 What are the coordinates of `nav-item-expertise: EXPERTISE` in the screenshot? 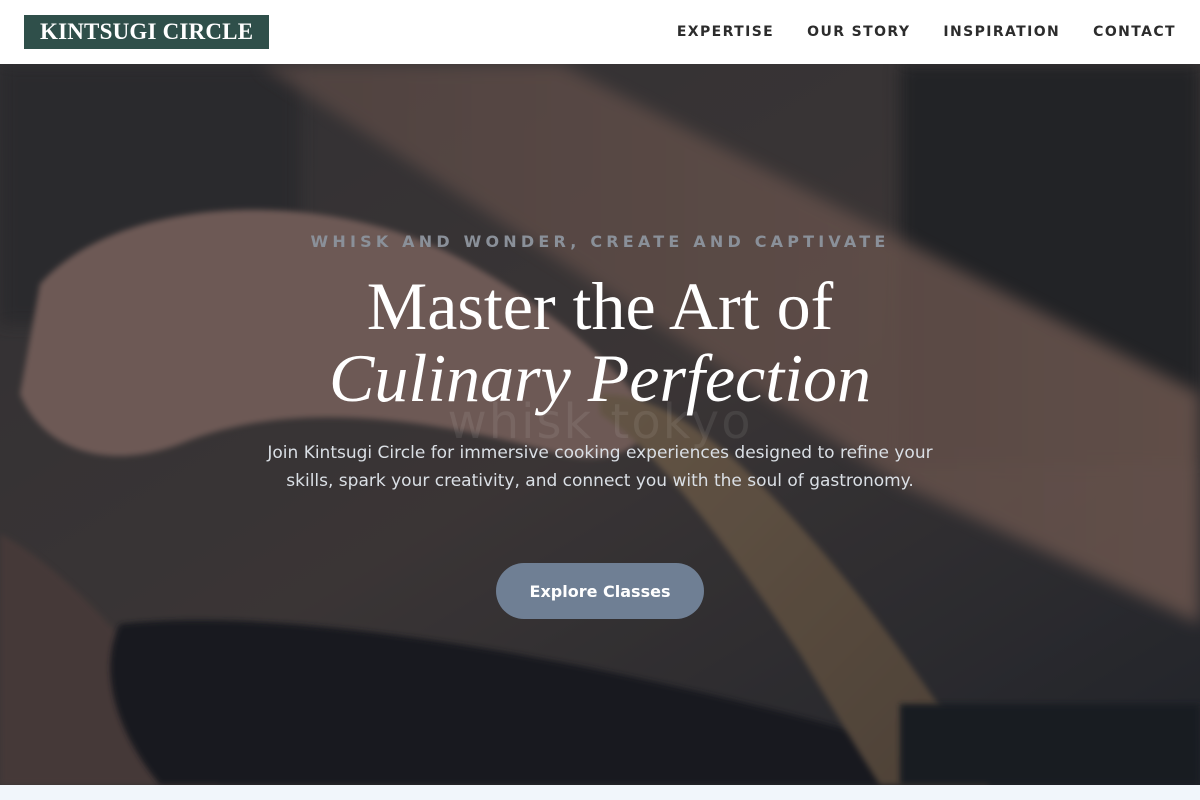 It's located at (725, 32).